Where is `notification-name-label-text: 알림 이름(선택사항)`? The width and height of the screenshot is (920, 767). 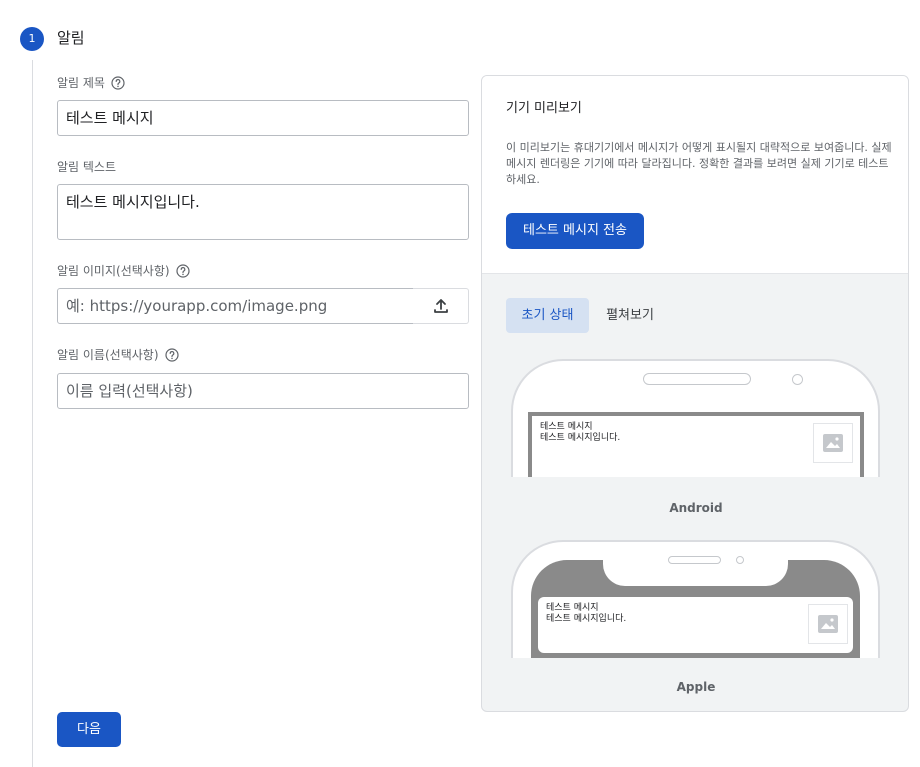 notification-name-label-text: 알림 이름(선택사항) is located at coordinates (108, 355).